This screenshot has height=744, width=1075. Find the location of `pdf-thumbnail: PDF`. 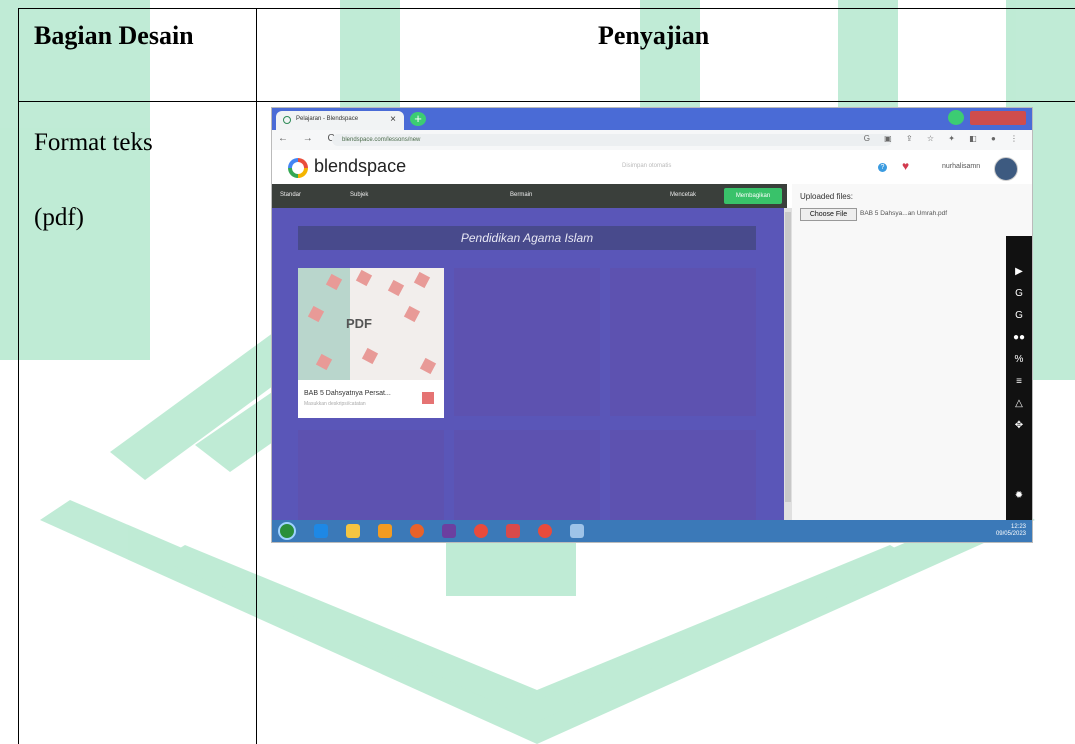

pdf-thumbnail: PDF is located at coordinates (371, 324).